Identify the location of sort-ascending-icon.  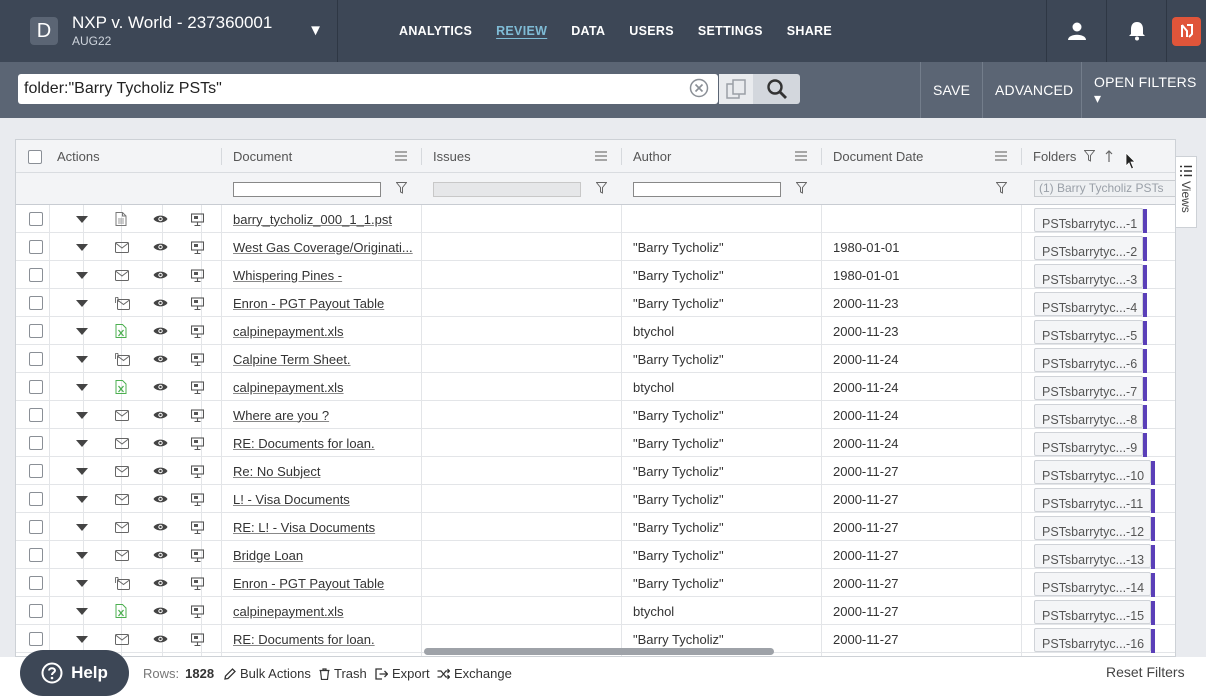
(1109, 156).